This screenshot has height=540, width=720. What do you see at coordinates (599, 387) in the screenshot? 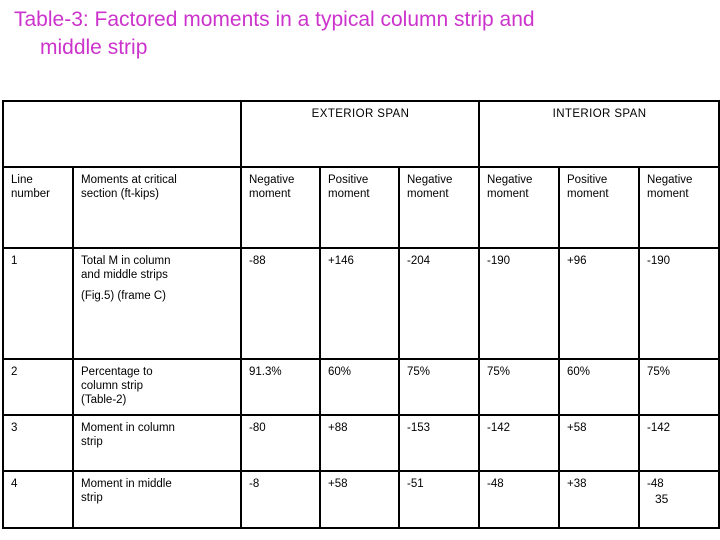
I see `row-2-interior-positive: 60%` at bounding box center [599, 387].